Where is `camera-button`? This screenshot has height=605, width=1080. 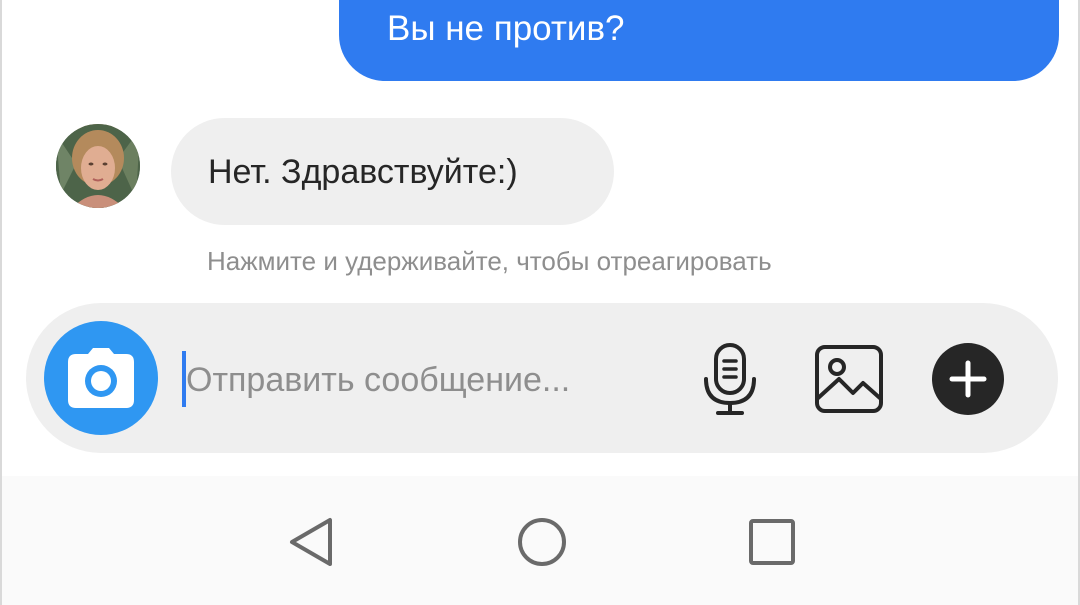
camera-button is located at coordinates (101, 378).